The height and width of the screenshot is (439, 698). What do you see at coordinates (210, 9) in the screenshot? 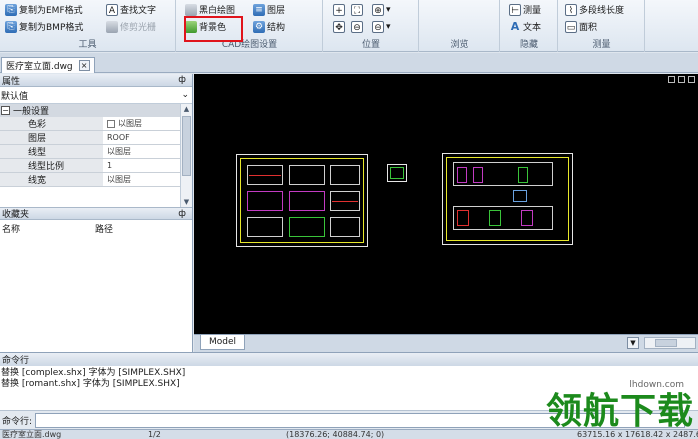
I see `black-white-button: 黑白绘图` at bounding box center [210, 9].